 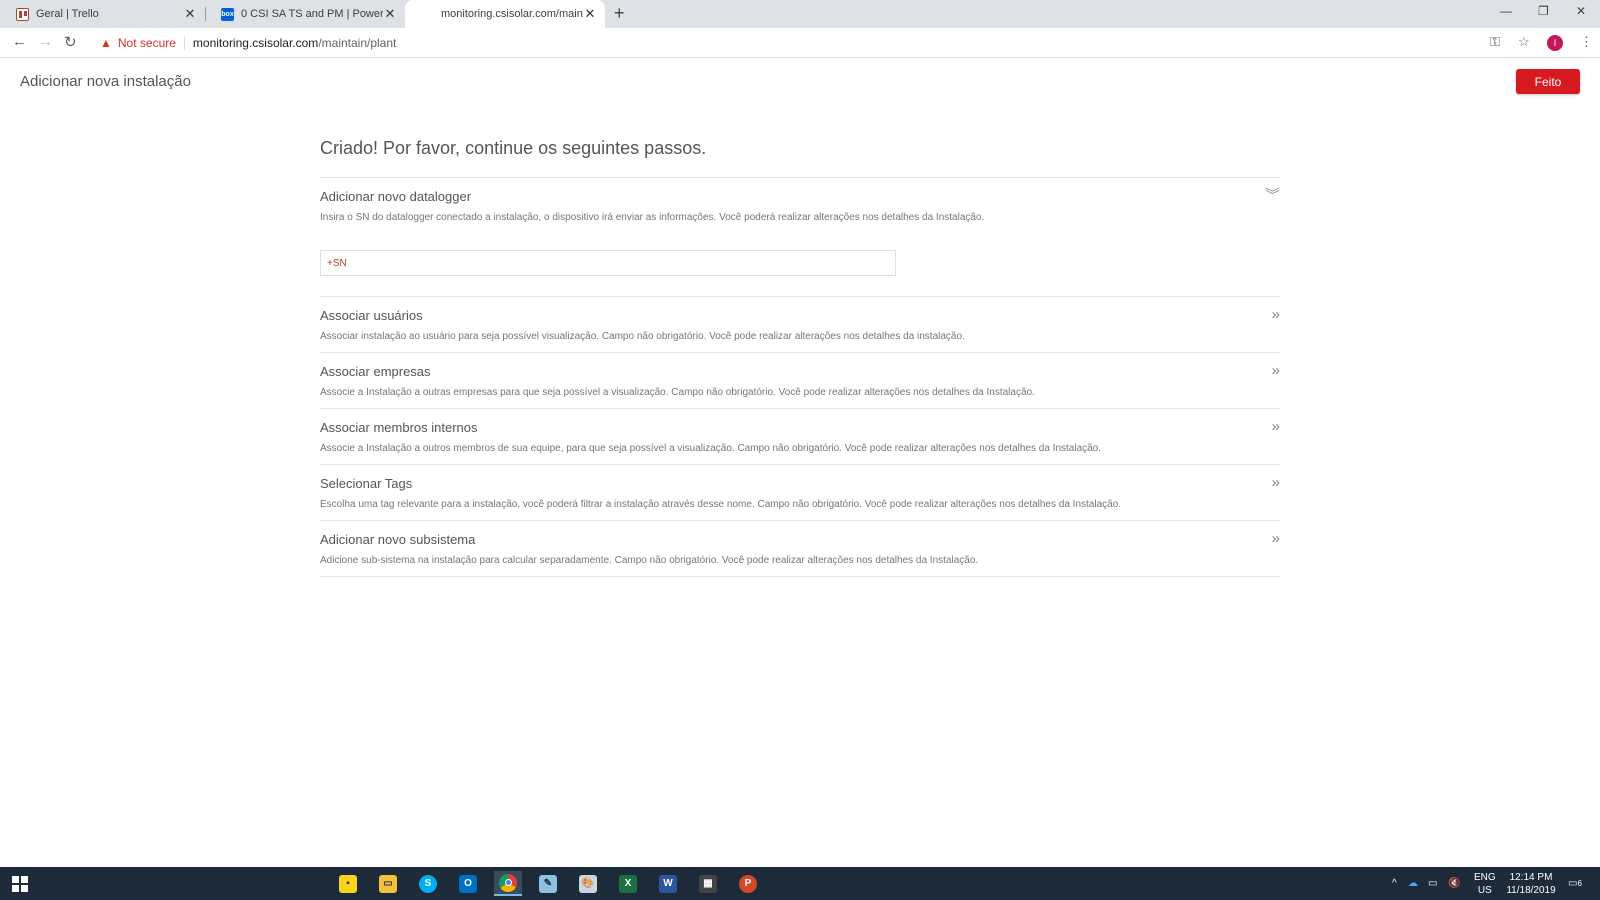 What do you see at coordinates (399, 427) in the screenshot?
I see `step-title: Associar membros internos` at bounding box center [399, 427].